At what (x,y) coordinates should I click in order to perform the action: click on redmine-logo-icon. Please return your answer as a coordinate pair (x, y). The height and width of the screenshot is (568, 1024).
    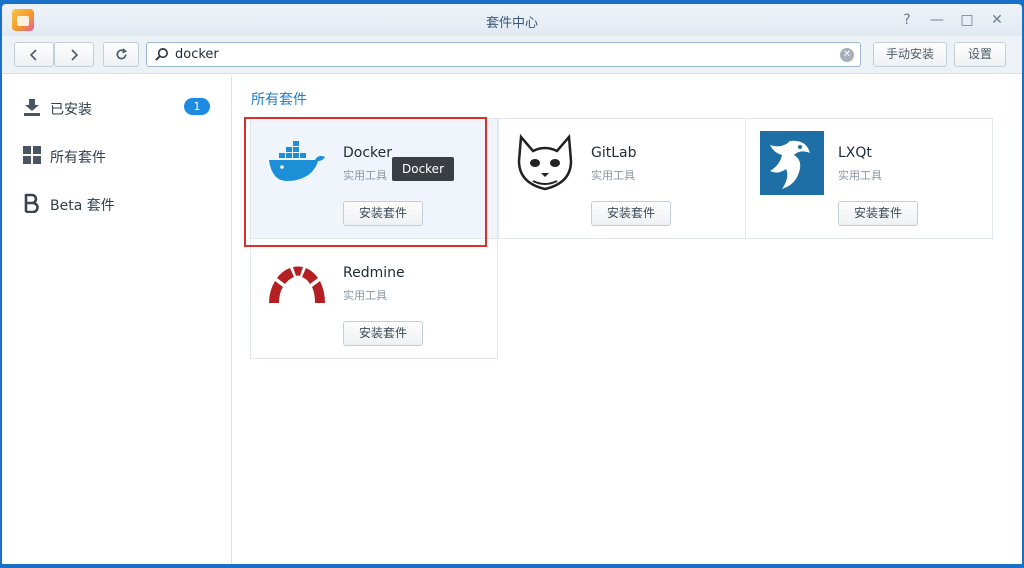
    Looking at the image, I should click on (297, 284).